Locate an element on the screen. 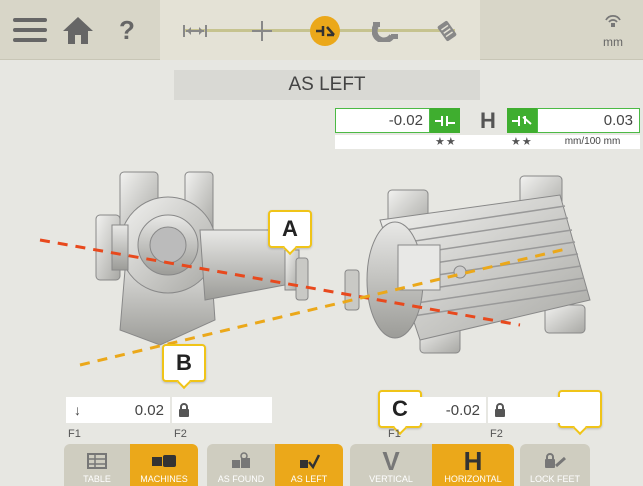  machines-button: MACHINES is located at coordinates (164, 465).